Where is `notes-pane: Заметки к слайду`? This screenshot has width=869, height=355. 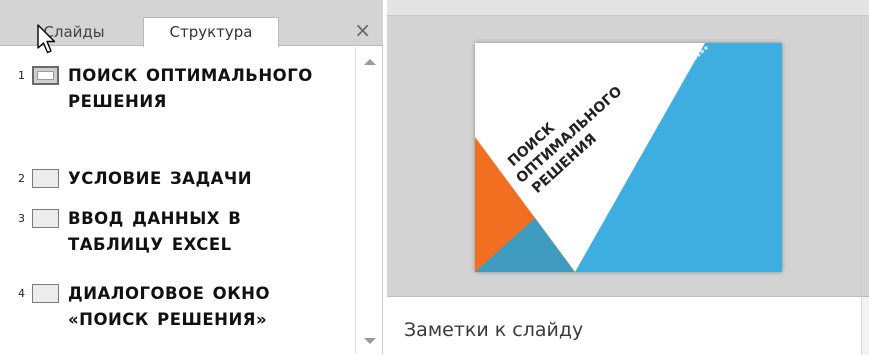 notes-pane: Заметки к слайду is located at coordinates (628, 325).